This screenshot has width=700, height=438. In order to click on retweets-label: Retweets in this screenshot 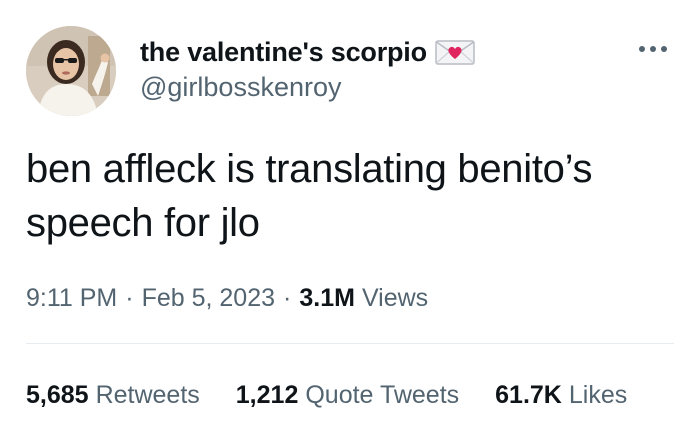, I will do `click(147, 394)`.